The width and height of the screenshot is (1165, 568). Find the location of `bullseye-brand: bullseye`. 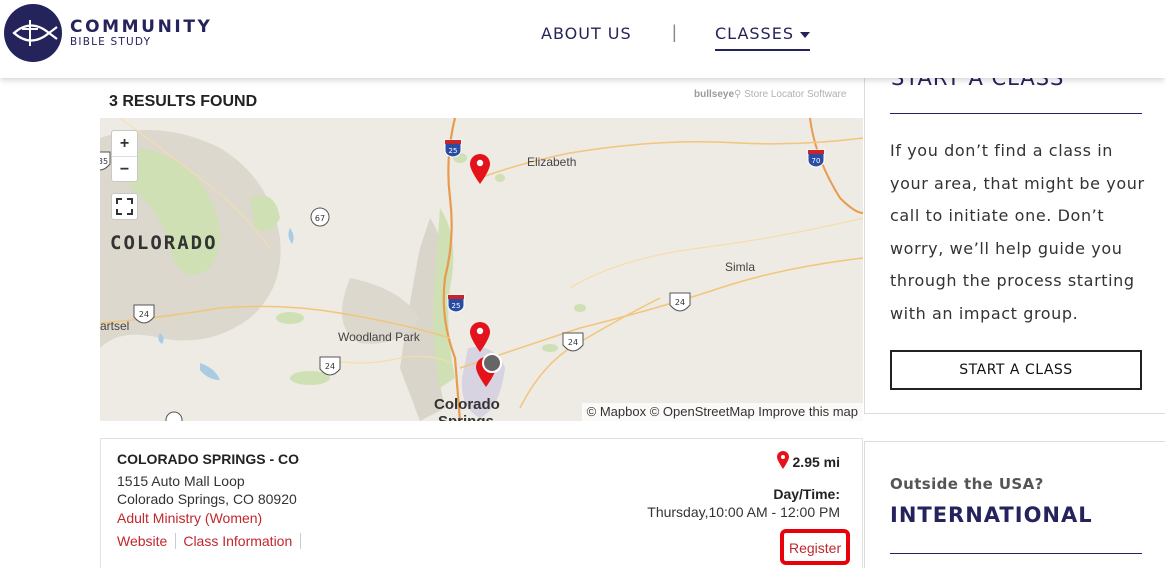

bullseye-brand: bullseye is located at coordinates (714, 94).